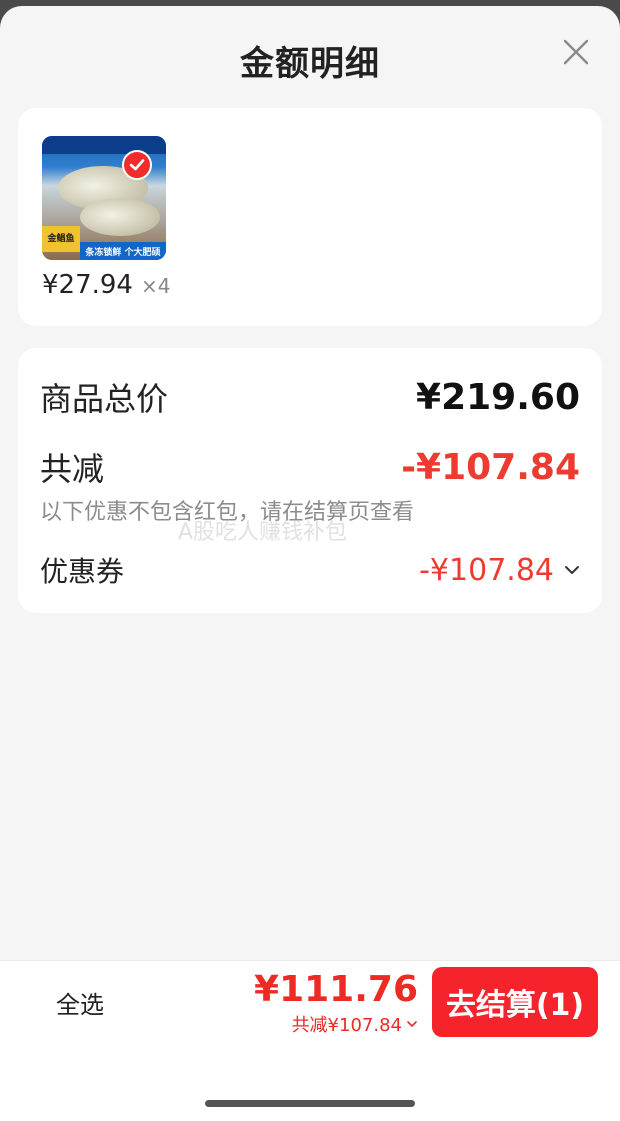 Image resolution: width=620 pixels, height=1121 pixels. Describe the element at coordinates (72, 469) in the screenshot. I see `reduce-label: 共减` at that location.